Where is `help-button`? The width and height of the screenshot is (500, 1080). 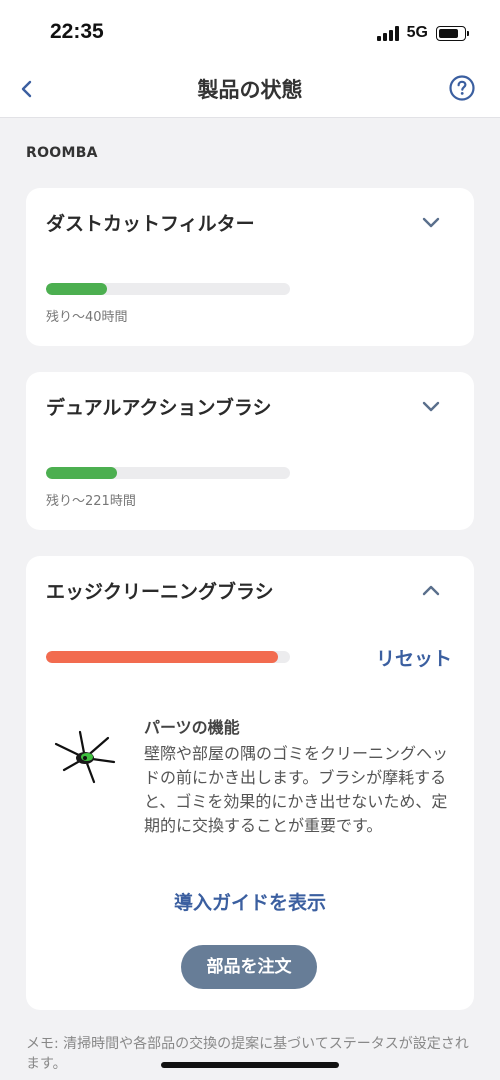
help-button is located at coordinates (462, 88).